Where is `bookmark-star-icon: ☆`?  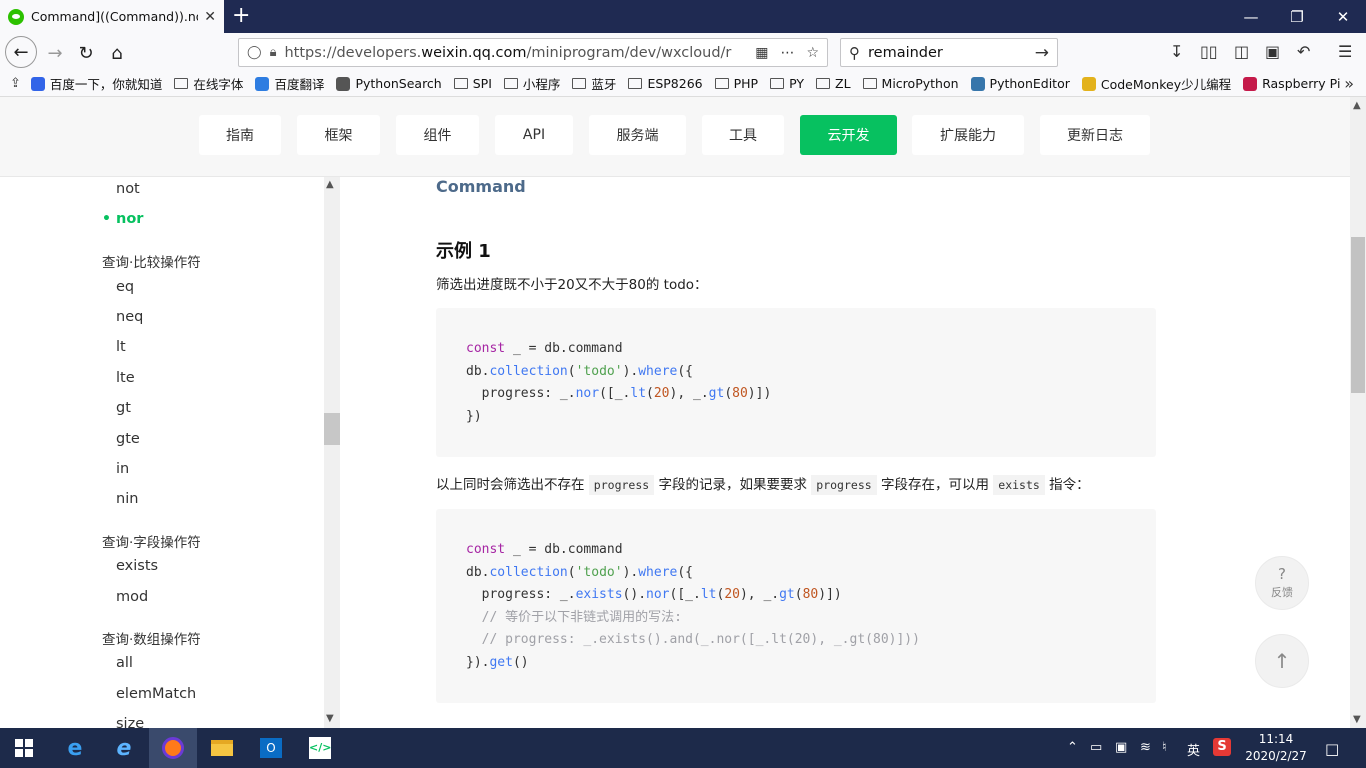
bookmark-star-icon: ☆ is located at coordinates (812, 53).